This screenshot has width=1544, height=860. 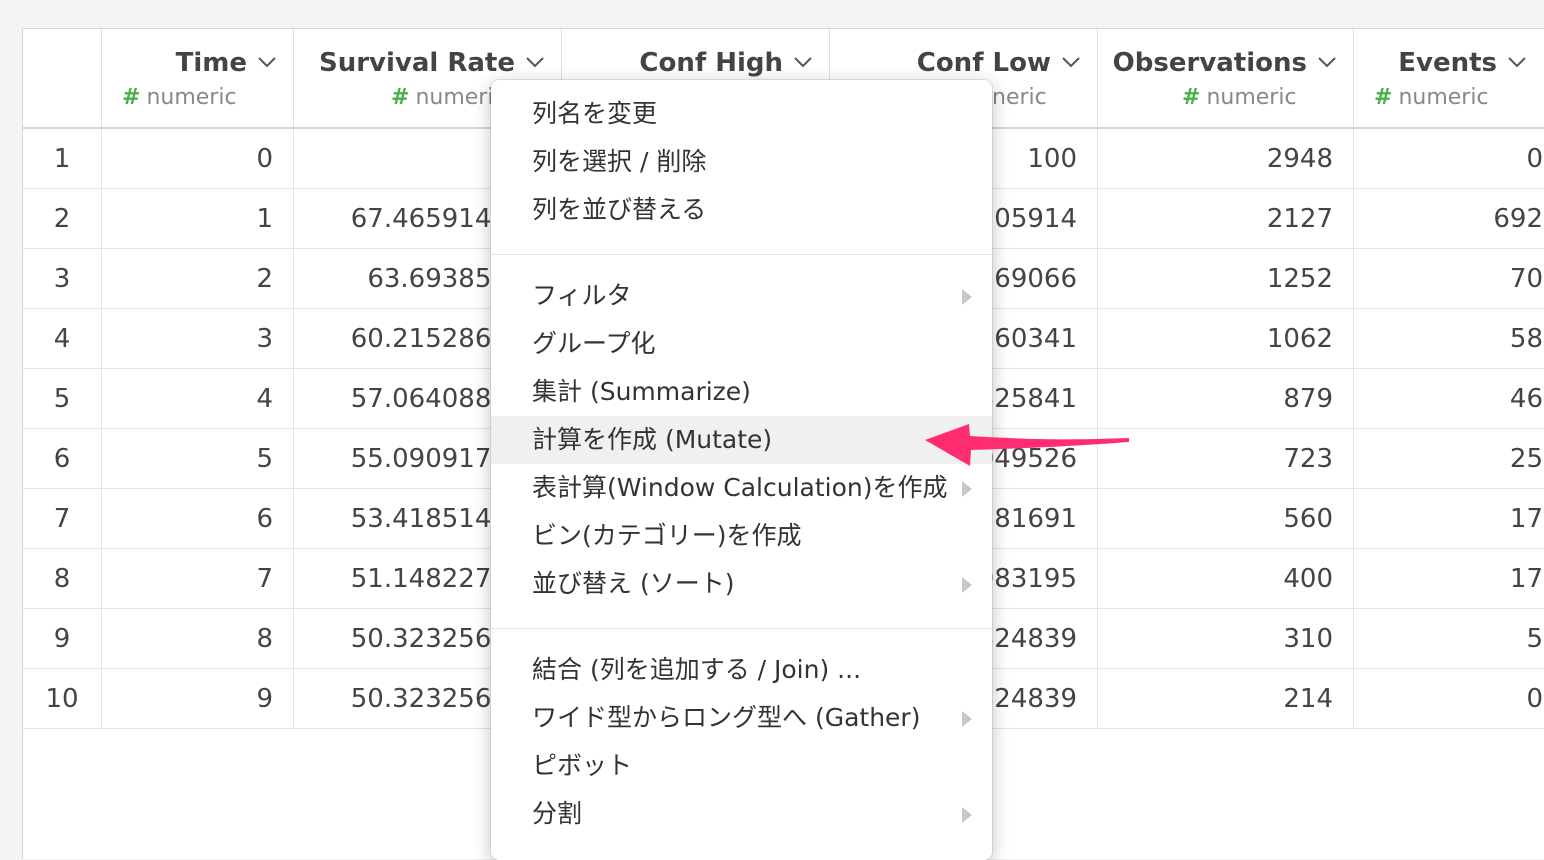 I want to click on cell-obs: 310, so click(x=1226, y=639).